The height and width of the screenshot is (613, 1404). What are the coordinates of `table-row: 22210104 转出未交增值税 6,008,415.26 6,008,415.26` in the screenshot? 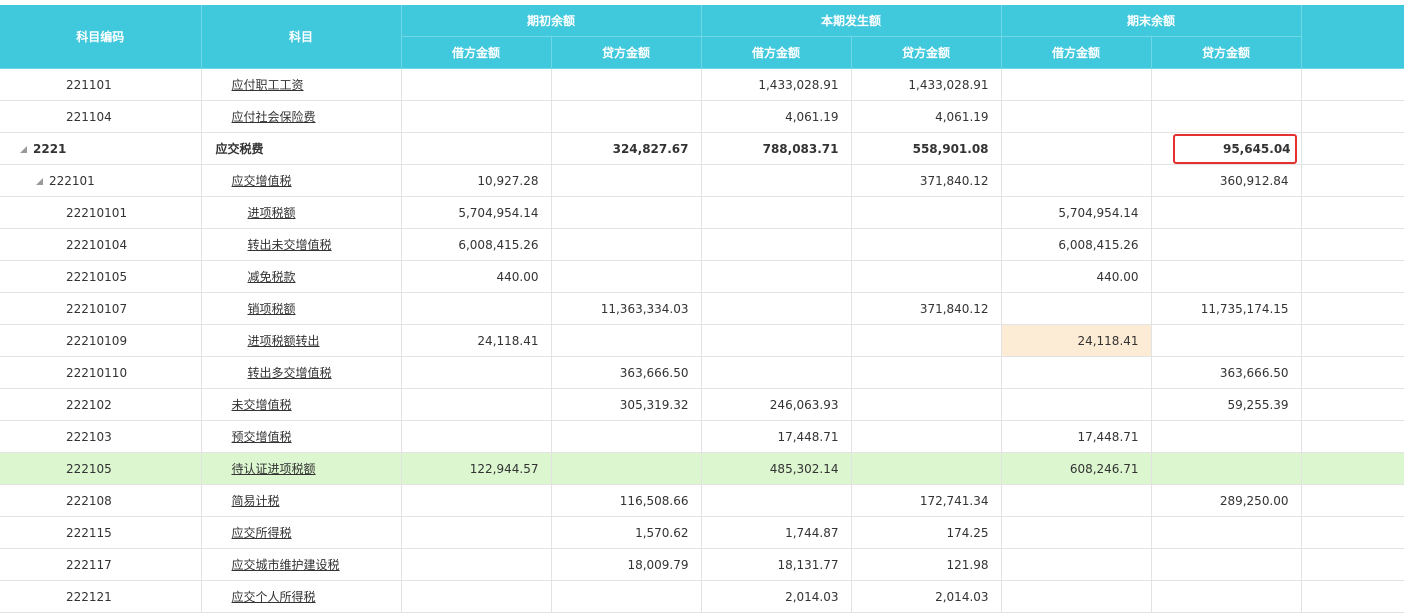 It's located at (702, 244).